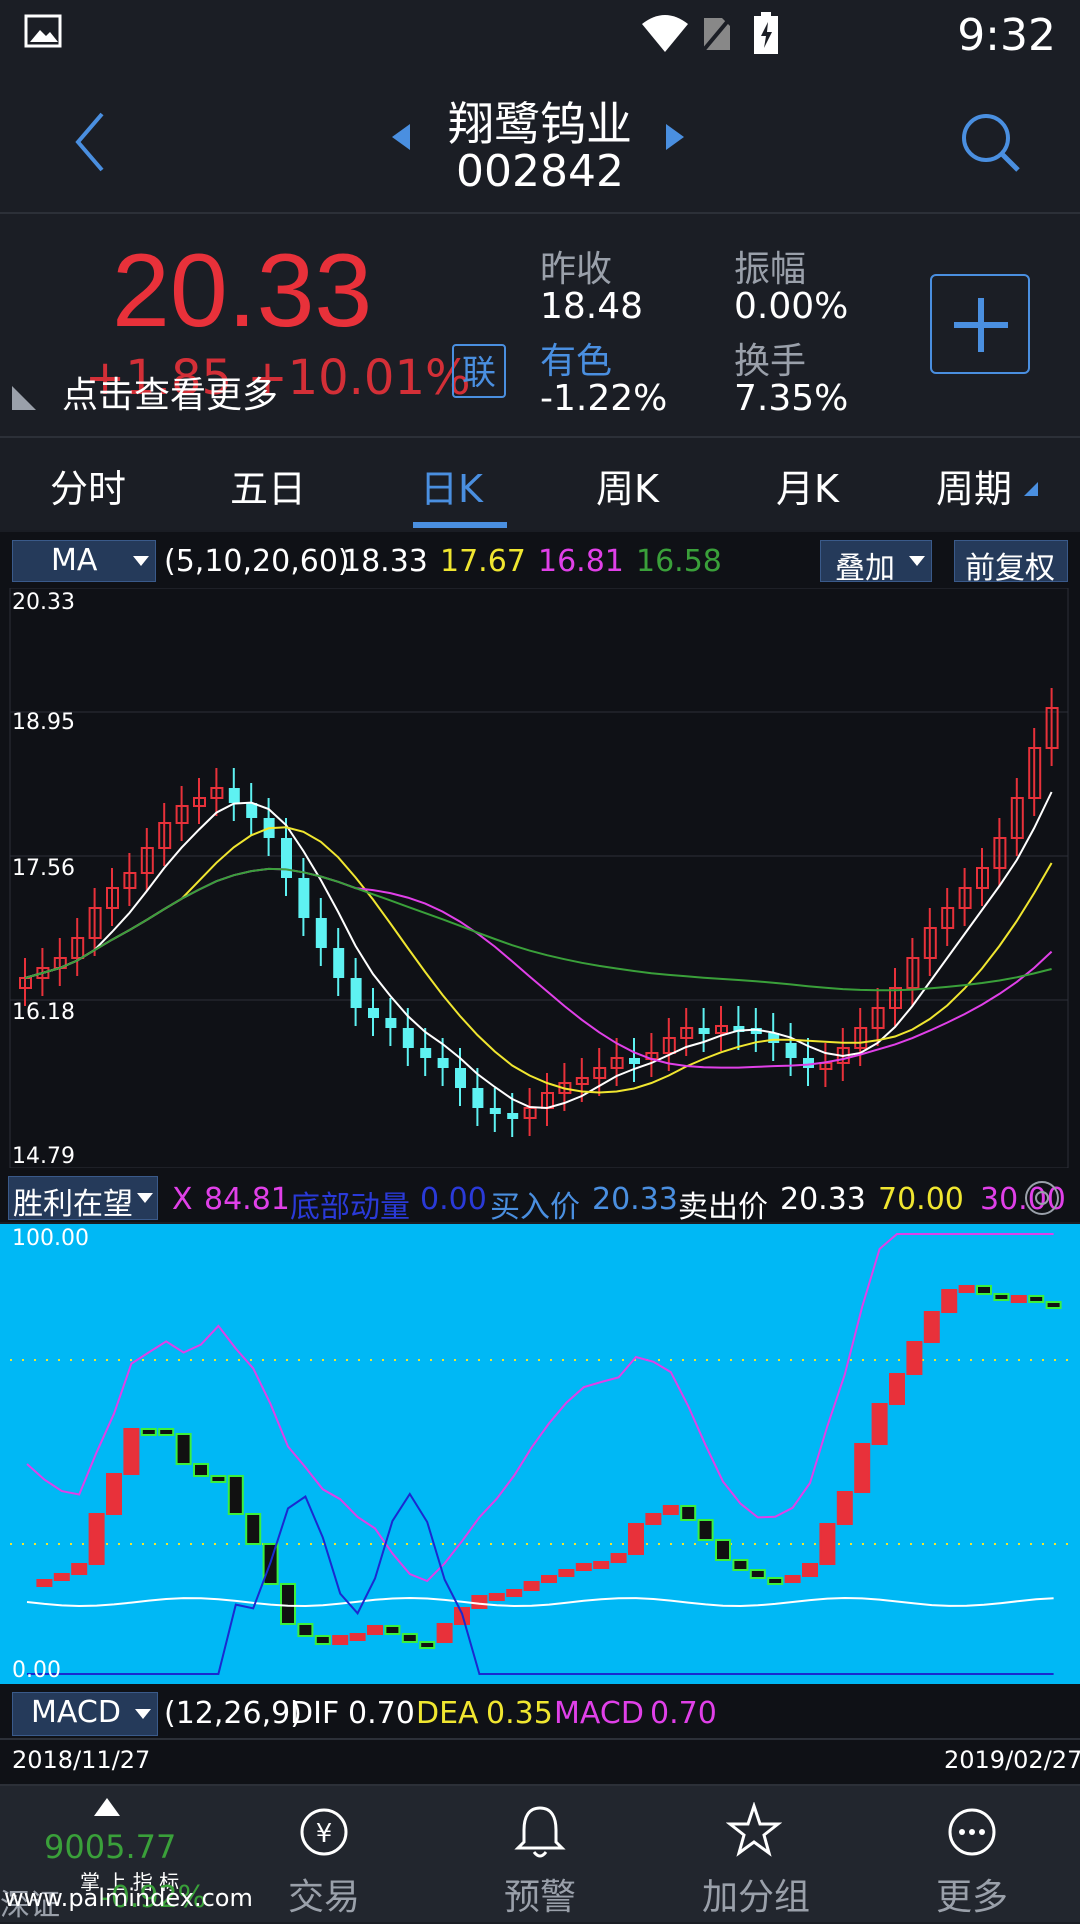 This screenshot has width=1080, height=1924. Describe the element at coordinates (540, 1894) in the screenshot. I see `nav-alert: 预警` at that location.